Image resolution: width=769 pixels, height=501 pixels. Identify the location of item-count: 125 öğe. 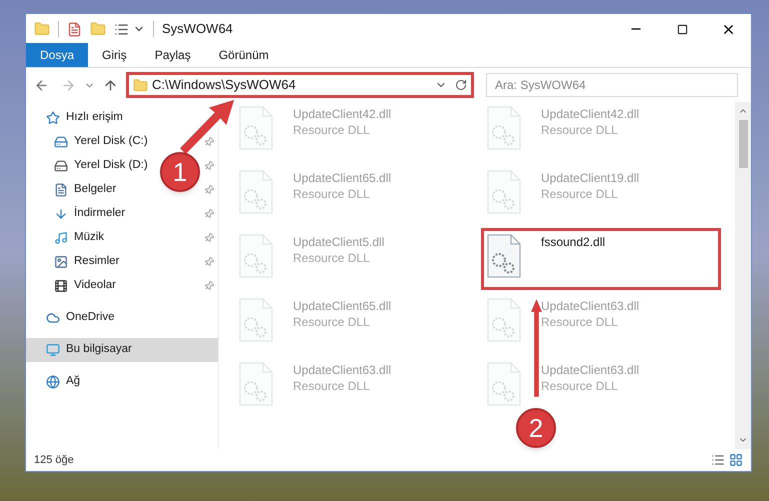
(54, 460).